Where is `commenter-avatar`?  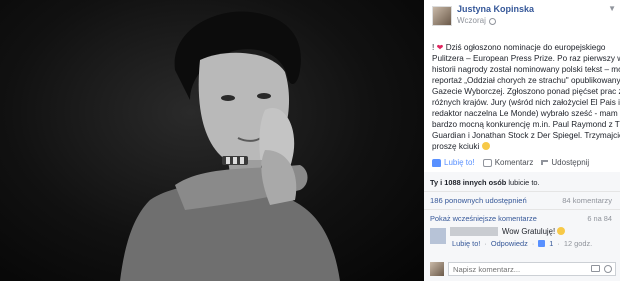
commenter-avatar is located at coordinates (438, 236).